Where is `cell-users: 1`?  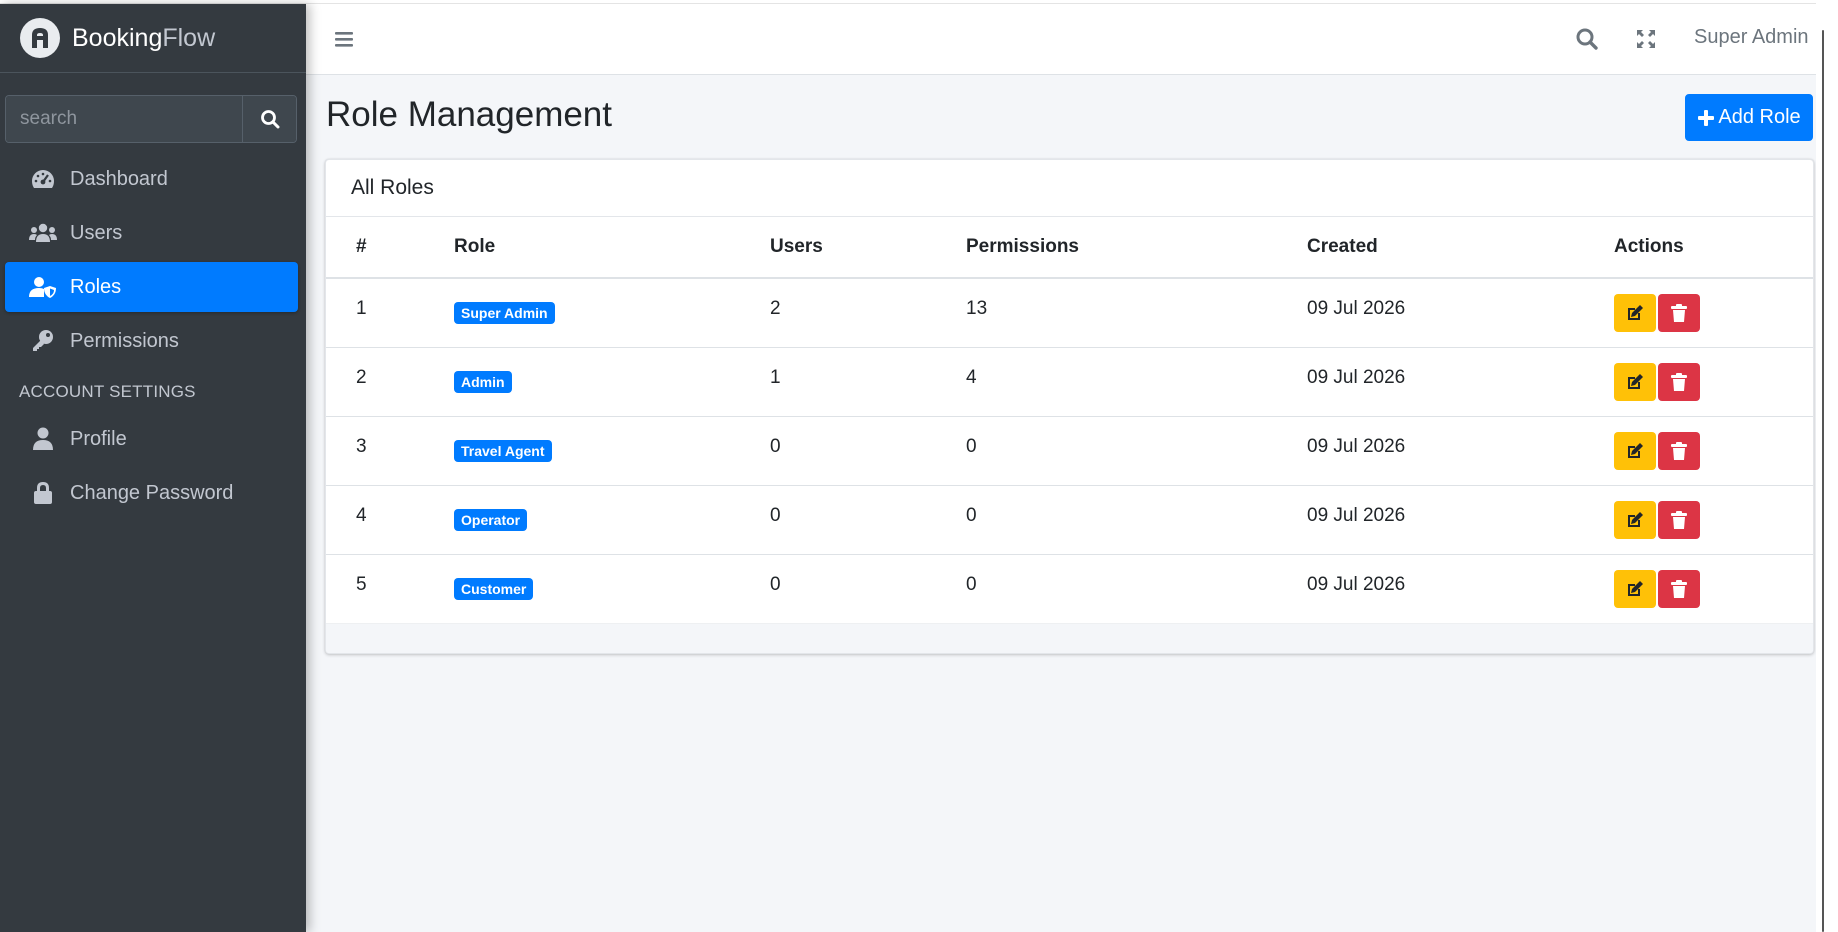
cell-users: 1 is located at coordinates (868, 382).